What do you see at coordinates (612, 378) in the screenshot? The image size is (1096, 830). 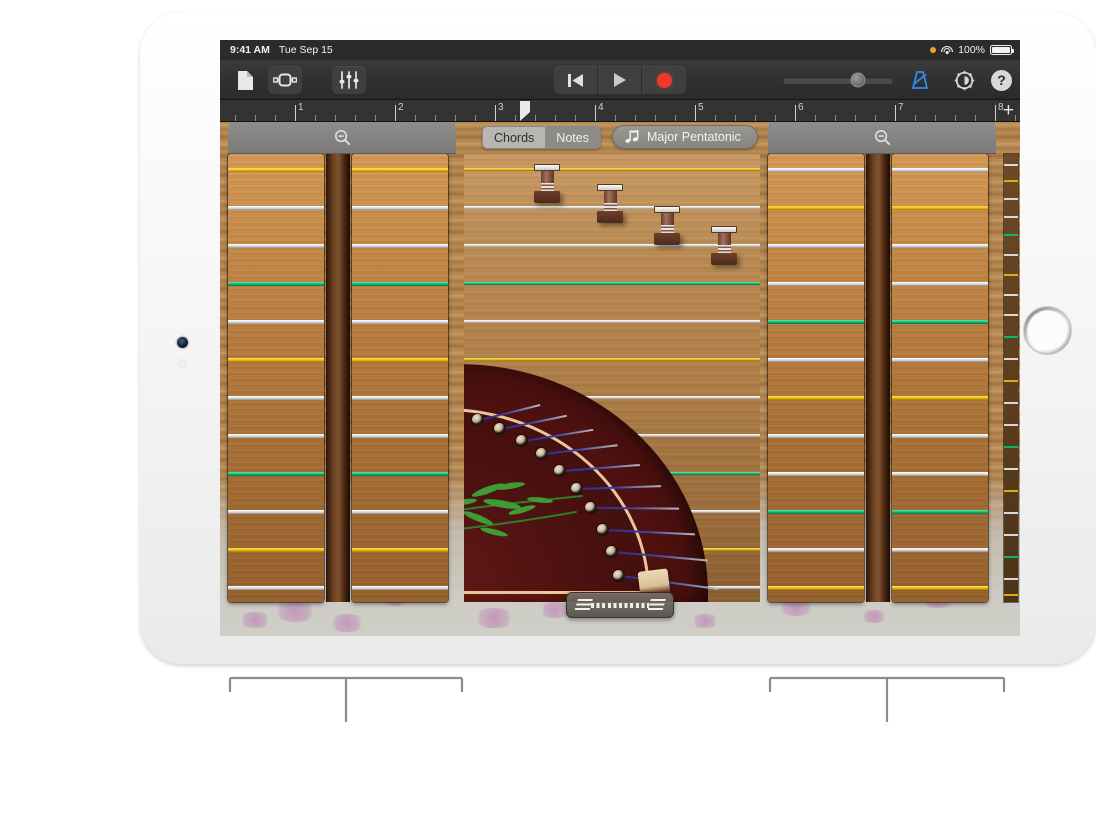 I see `koto-body` at bounding box center [612, 378].